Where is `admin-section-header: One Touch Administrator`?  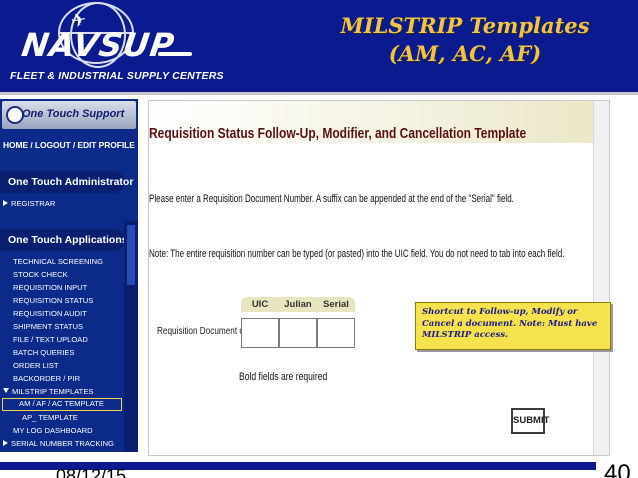
admin-section-header: One Touch Administrator is located at coordinates (66, 182).